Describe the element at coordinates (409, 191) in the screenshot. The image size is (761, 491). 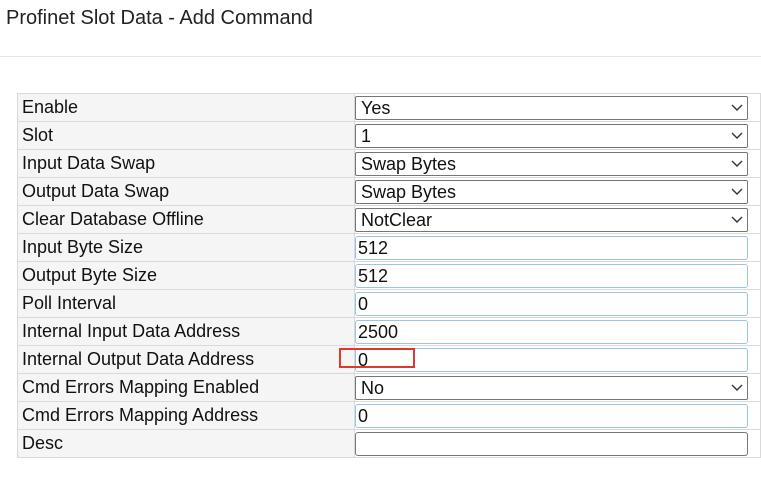
I see `output-data-swap-select-value: Swap Bytes` at that location.